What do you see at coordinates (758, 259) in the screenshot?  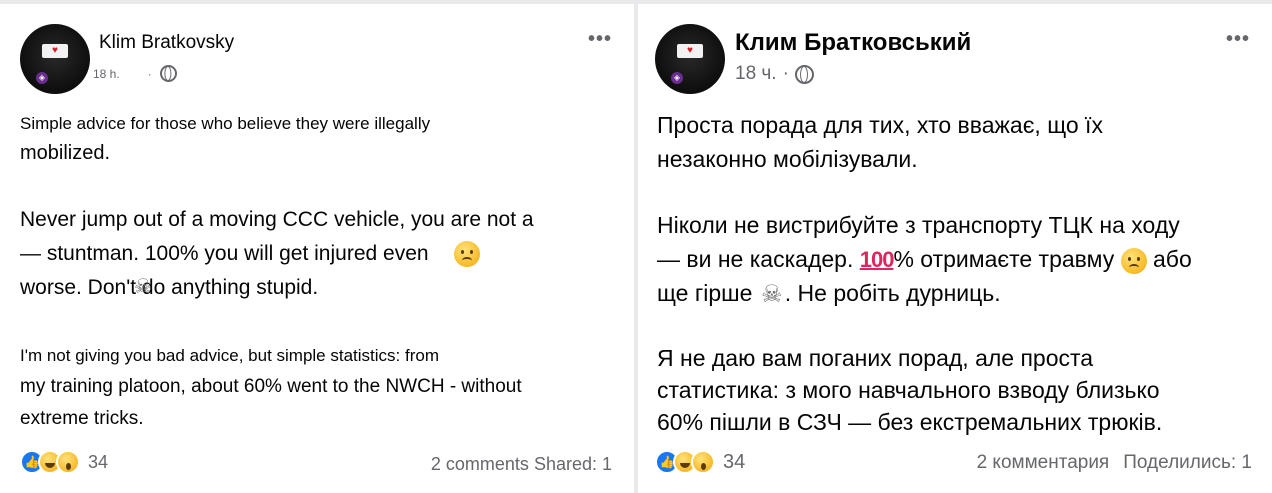 I see `post-line-text: — ви не каскадер.` at bounding box center [758, 259].